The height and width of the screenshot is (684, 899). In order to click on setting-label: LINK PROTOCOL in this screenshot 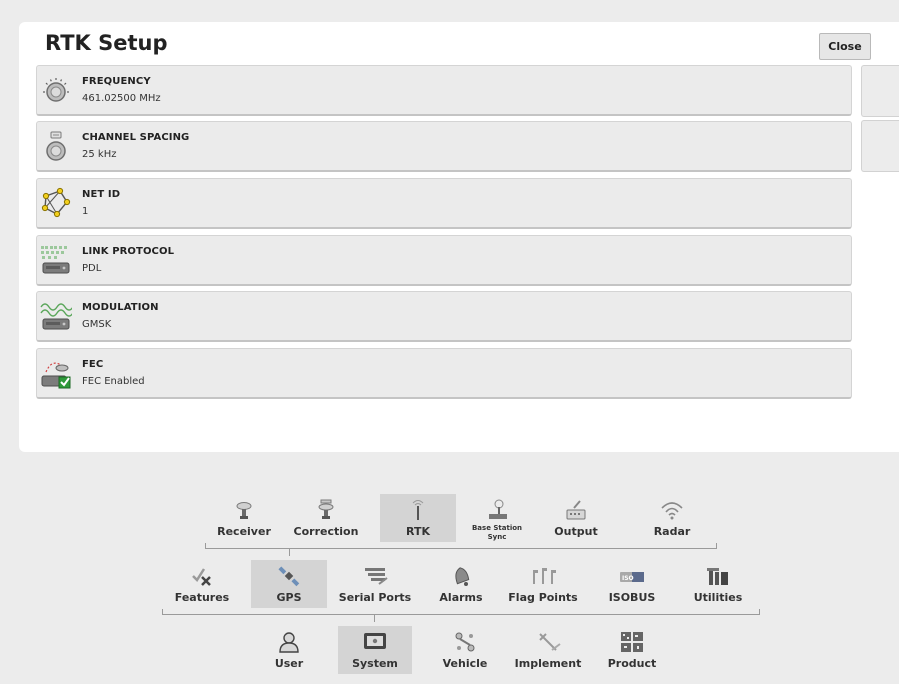, I will do `click(128, 251)`.